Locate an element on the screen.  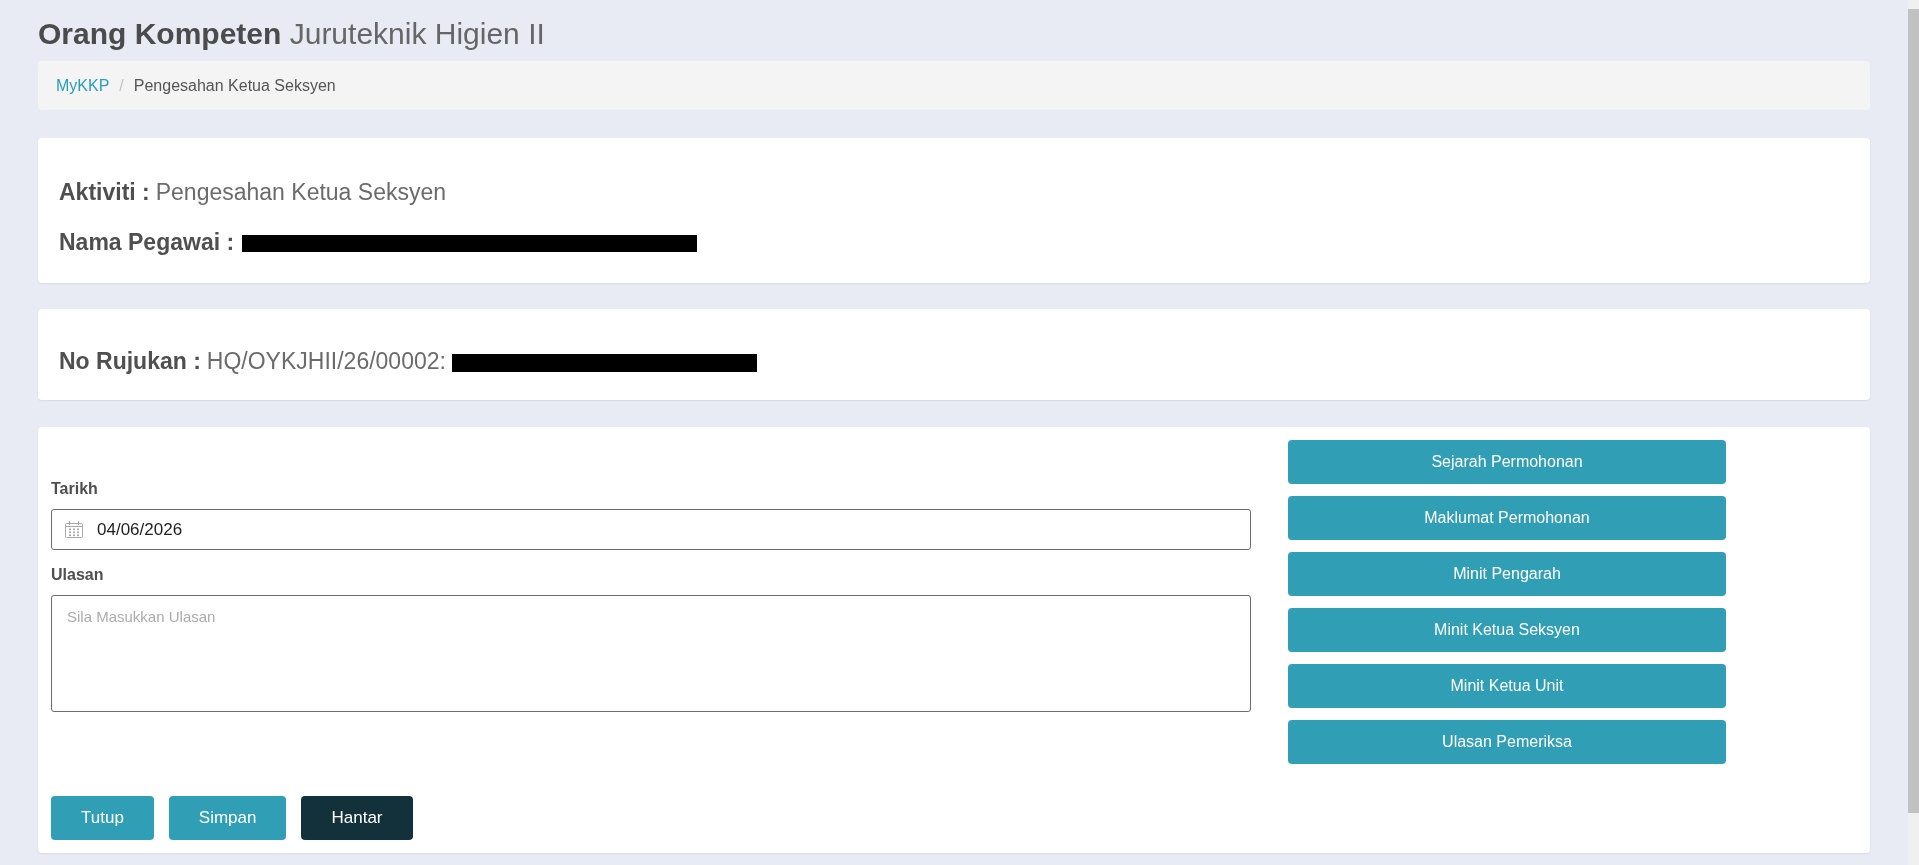
field-value: Pengesahan Ketua Seksyen is located at coordinates (300, 192).